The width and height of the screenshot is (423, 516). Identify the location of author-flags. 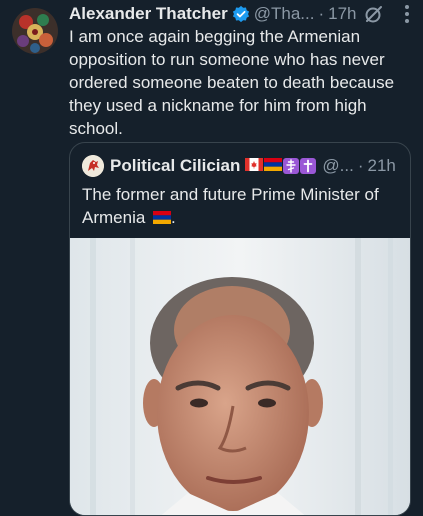
(281, 166).